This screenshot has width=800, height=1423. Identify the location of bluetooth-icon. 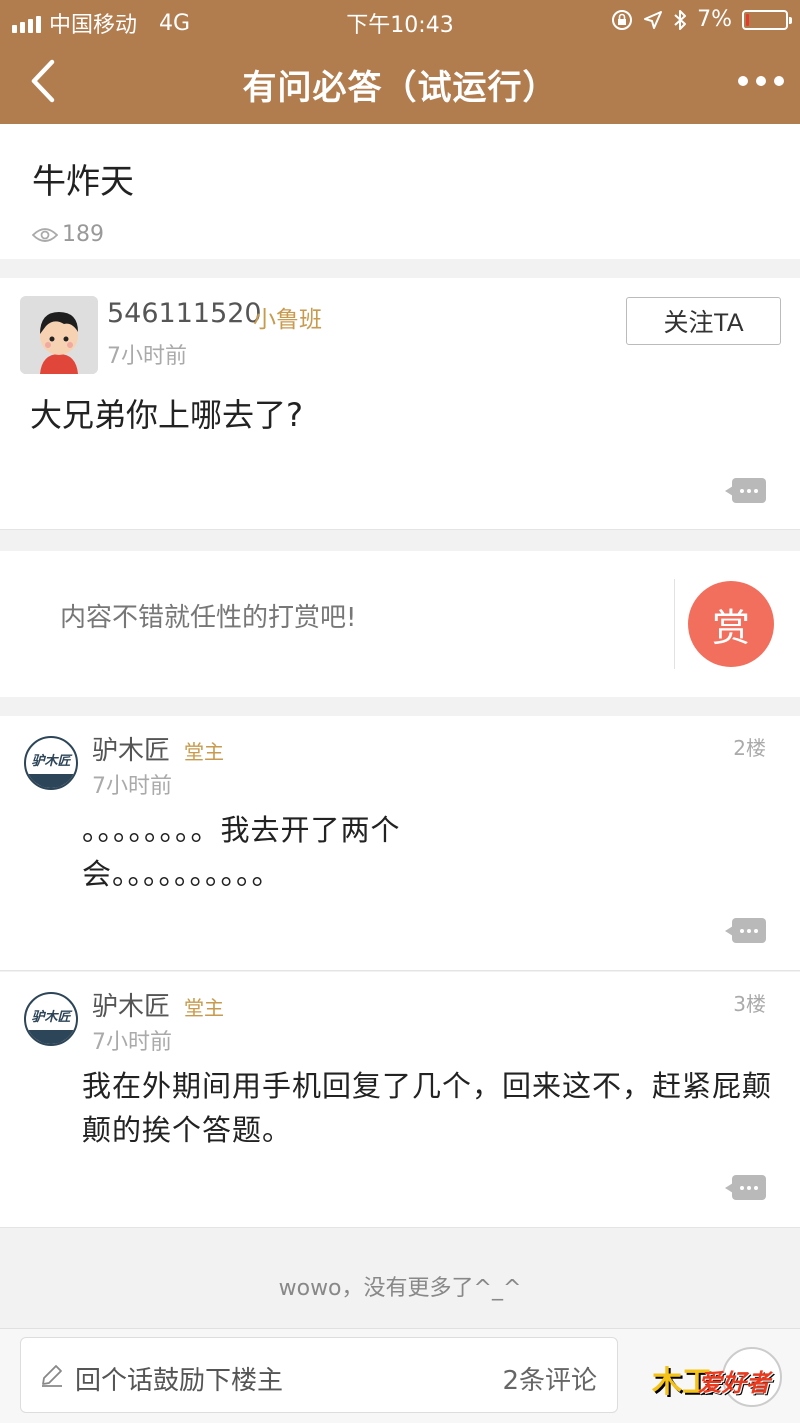
(680, 19).